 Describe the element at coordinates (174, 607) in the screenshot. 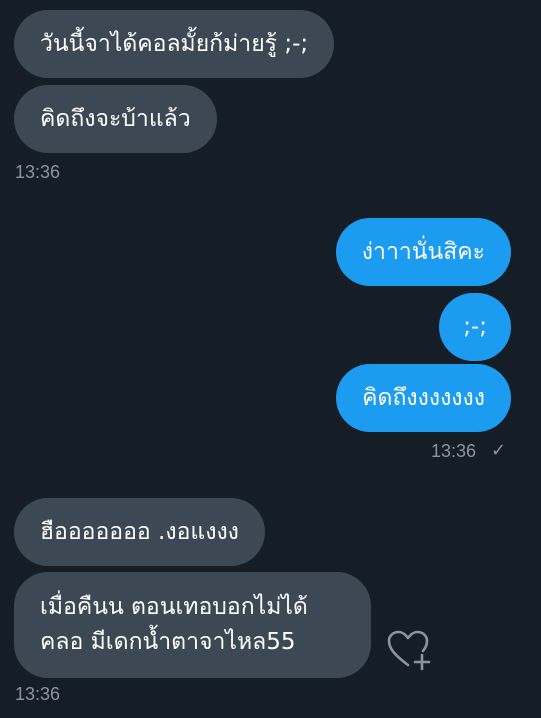

I see `message-text-line: เมื่อคืนน ตอนเทอบอกไม่ได้` at that location.